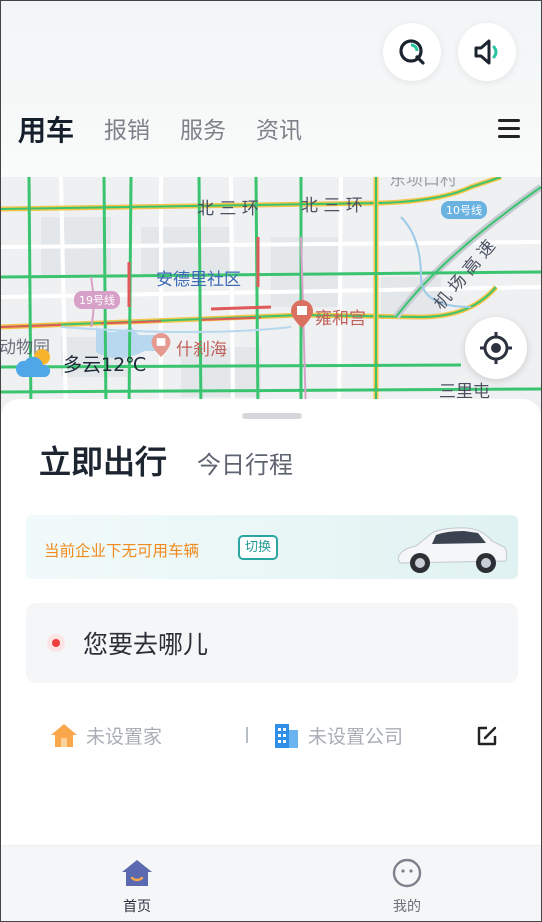 The width and height of the screenshot is (542, 922). What do you see at coordinates (203, 131) in the screenshot?
I see `tab-service: 服务` at bounding box center [203, 131].